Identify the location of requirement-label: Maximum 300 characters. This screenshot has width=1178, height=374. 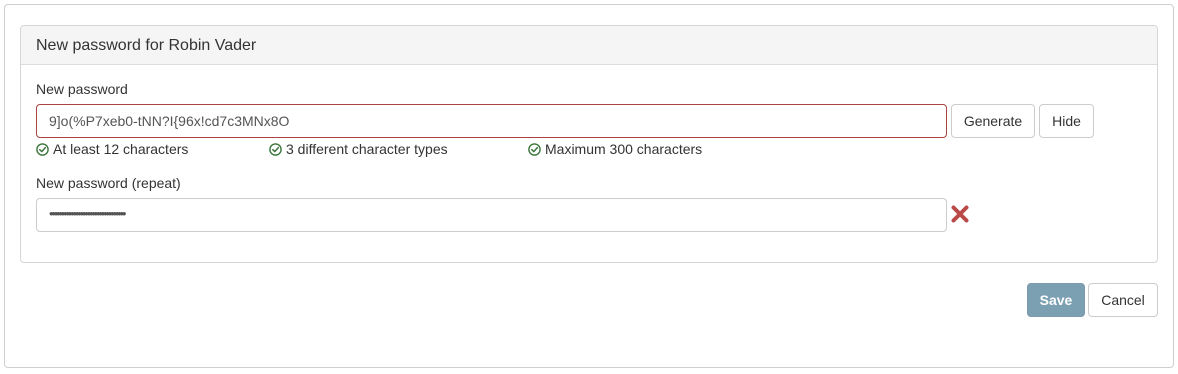
(624, 149).